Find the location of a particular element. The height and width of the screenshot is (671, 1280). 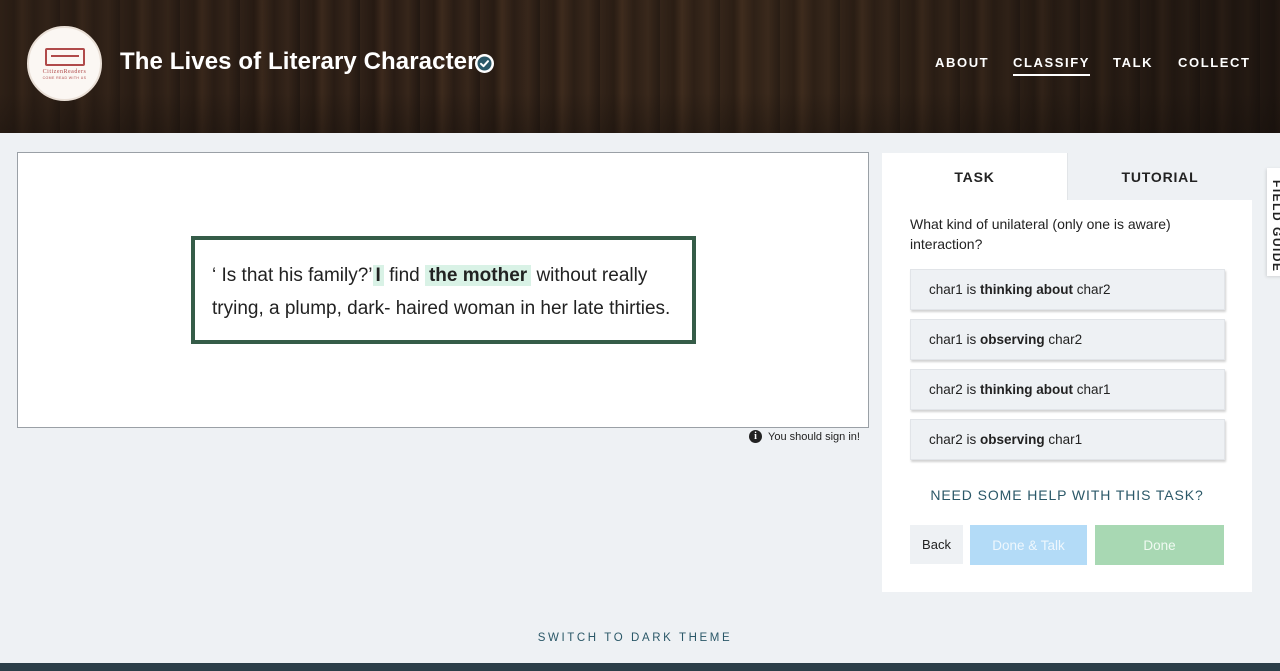

passage-text: ‘ Is that his family?’ is located at coordinates (292, 275).